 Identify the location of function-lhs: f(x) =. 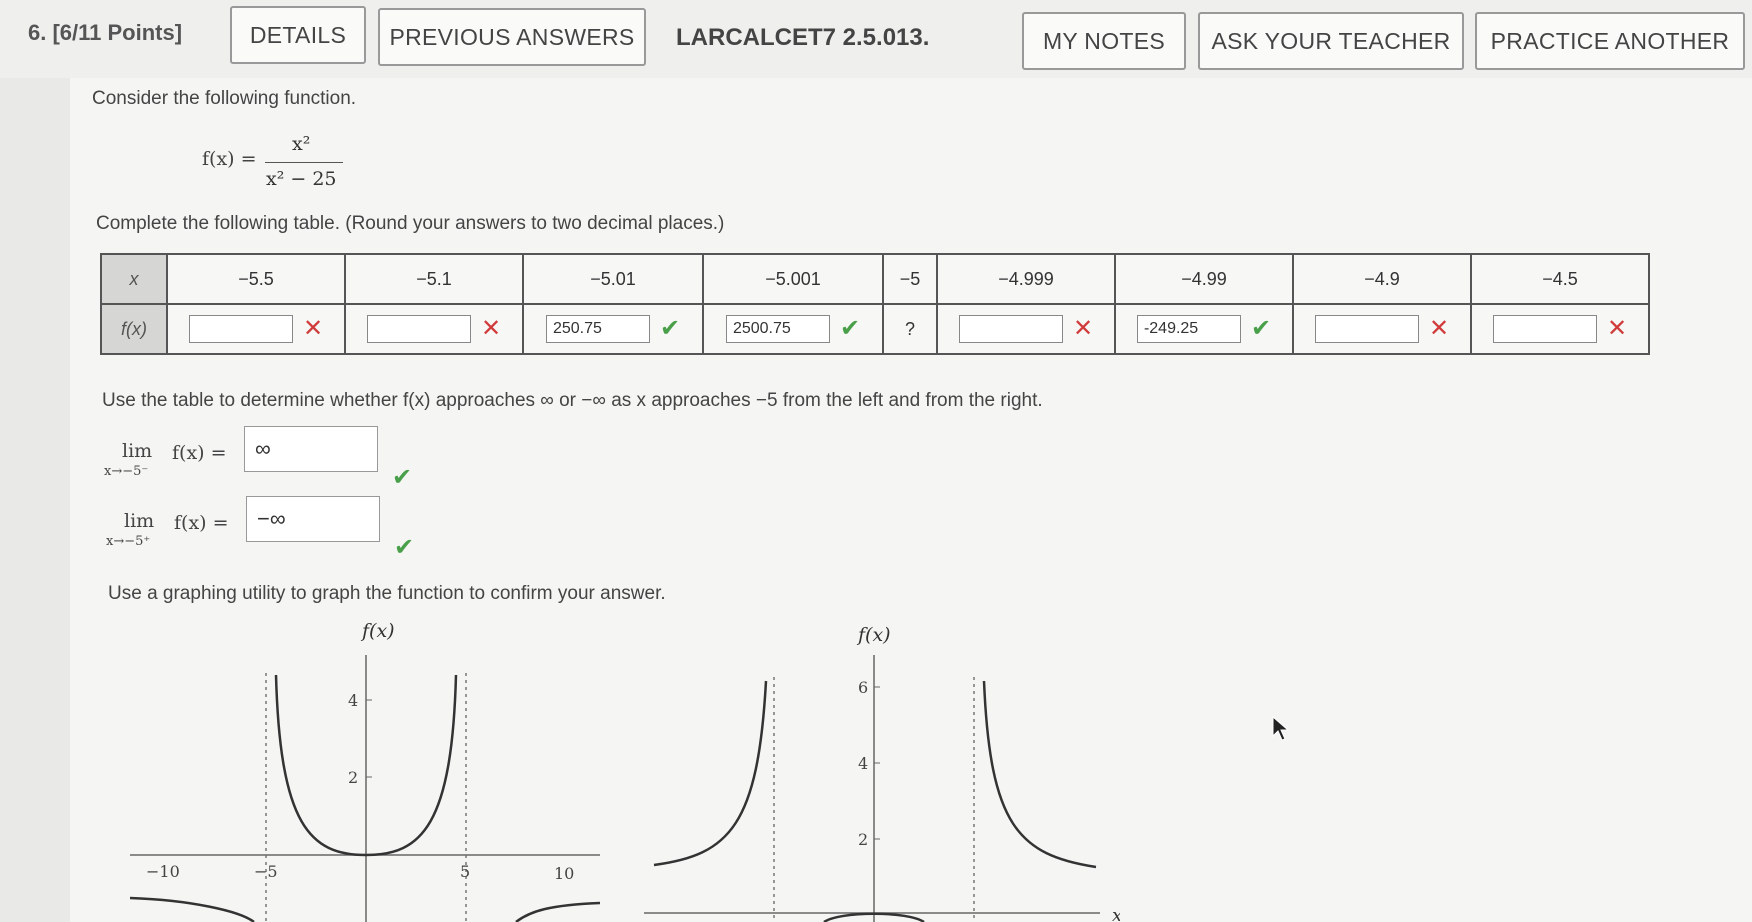
(229, 159).